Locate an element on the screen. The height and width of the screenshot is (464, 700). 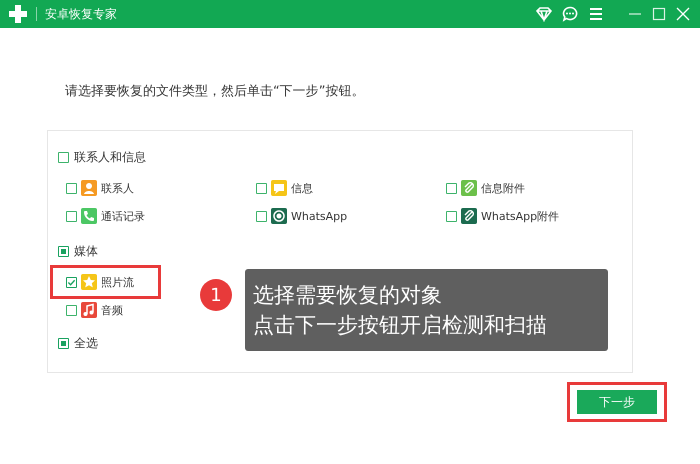
file-type-label: WhatsApp附件 is located at coordinates (520, 216).